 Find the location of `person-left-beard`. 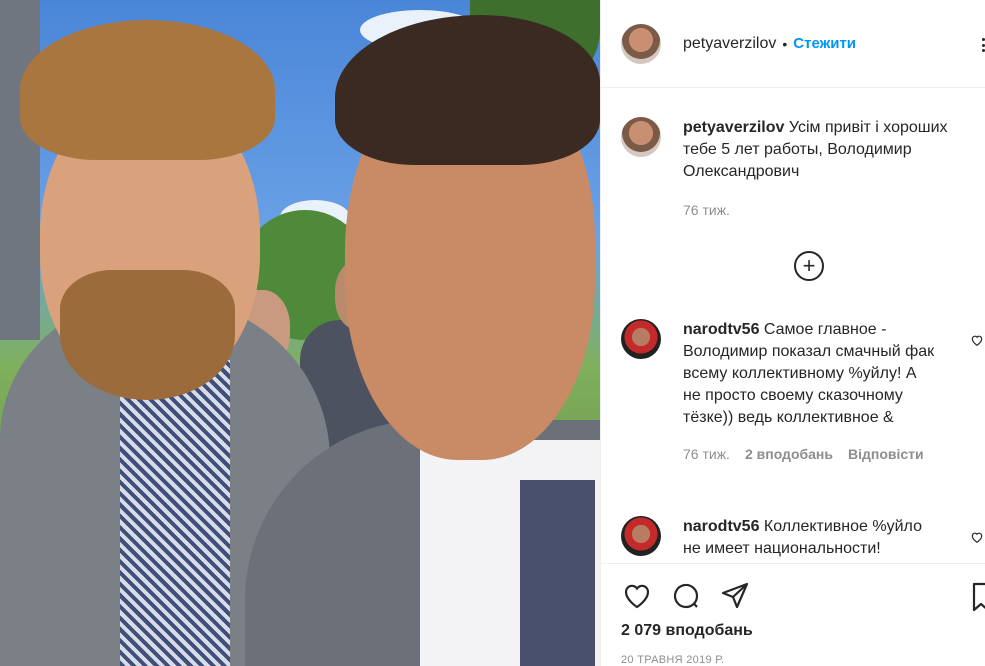

person-left-beard is located at coordinates (147, 335).